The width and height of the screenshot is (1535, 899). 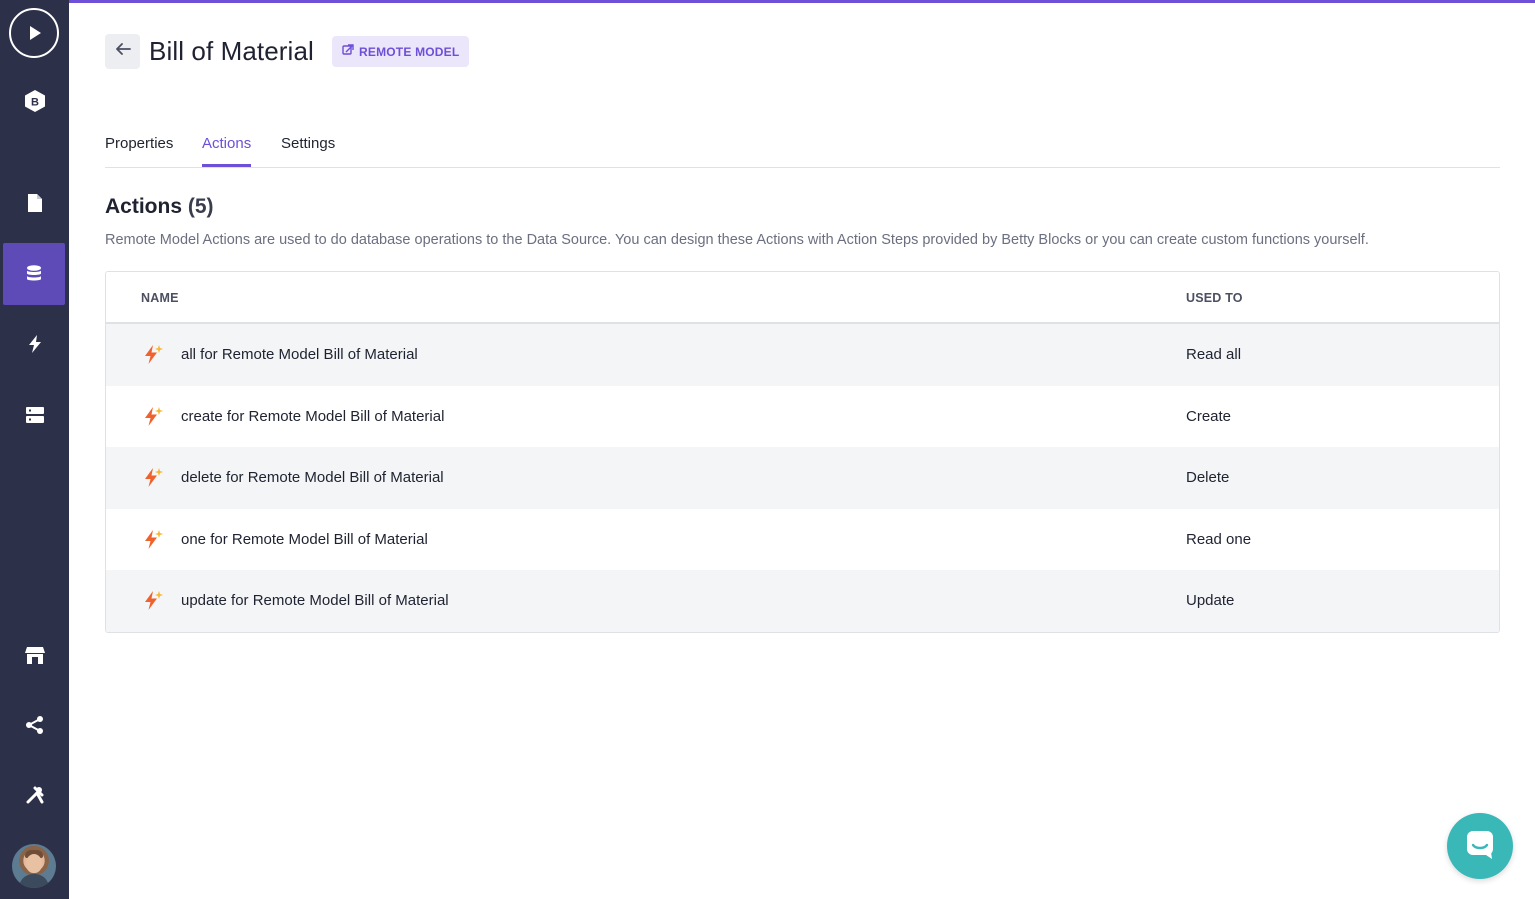 What do you see at coordinates (231, 51) in the screenshot?
I see `page-title: Bill of Material` at bounding box center [231, 51].